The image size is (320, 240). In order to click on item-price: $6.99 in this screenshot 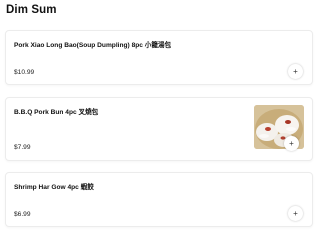, I will do `click(22, 214)`.